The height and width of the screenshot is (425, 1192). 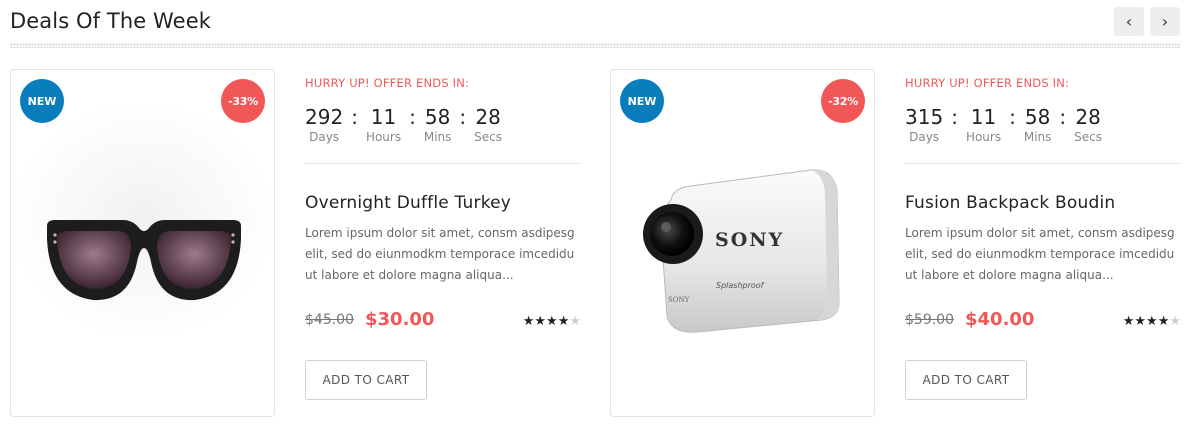 I want to click on countdown-days: 315 Days, so click(x=924, y=125).